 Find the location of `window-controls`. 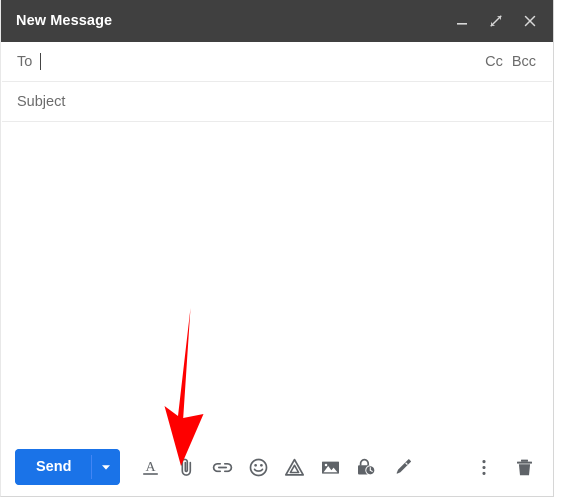

window-controls is located at coordinates (496, 21).